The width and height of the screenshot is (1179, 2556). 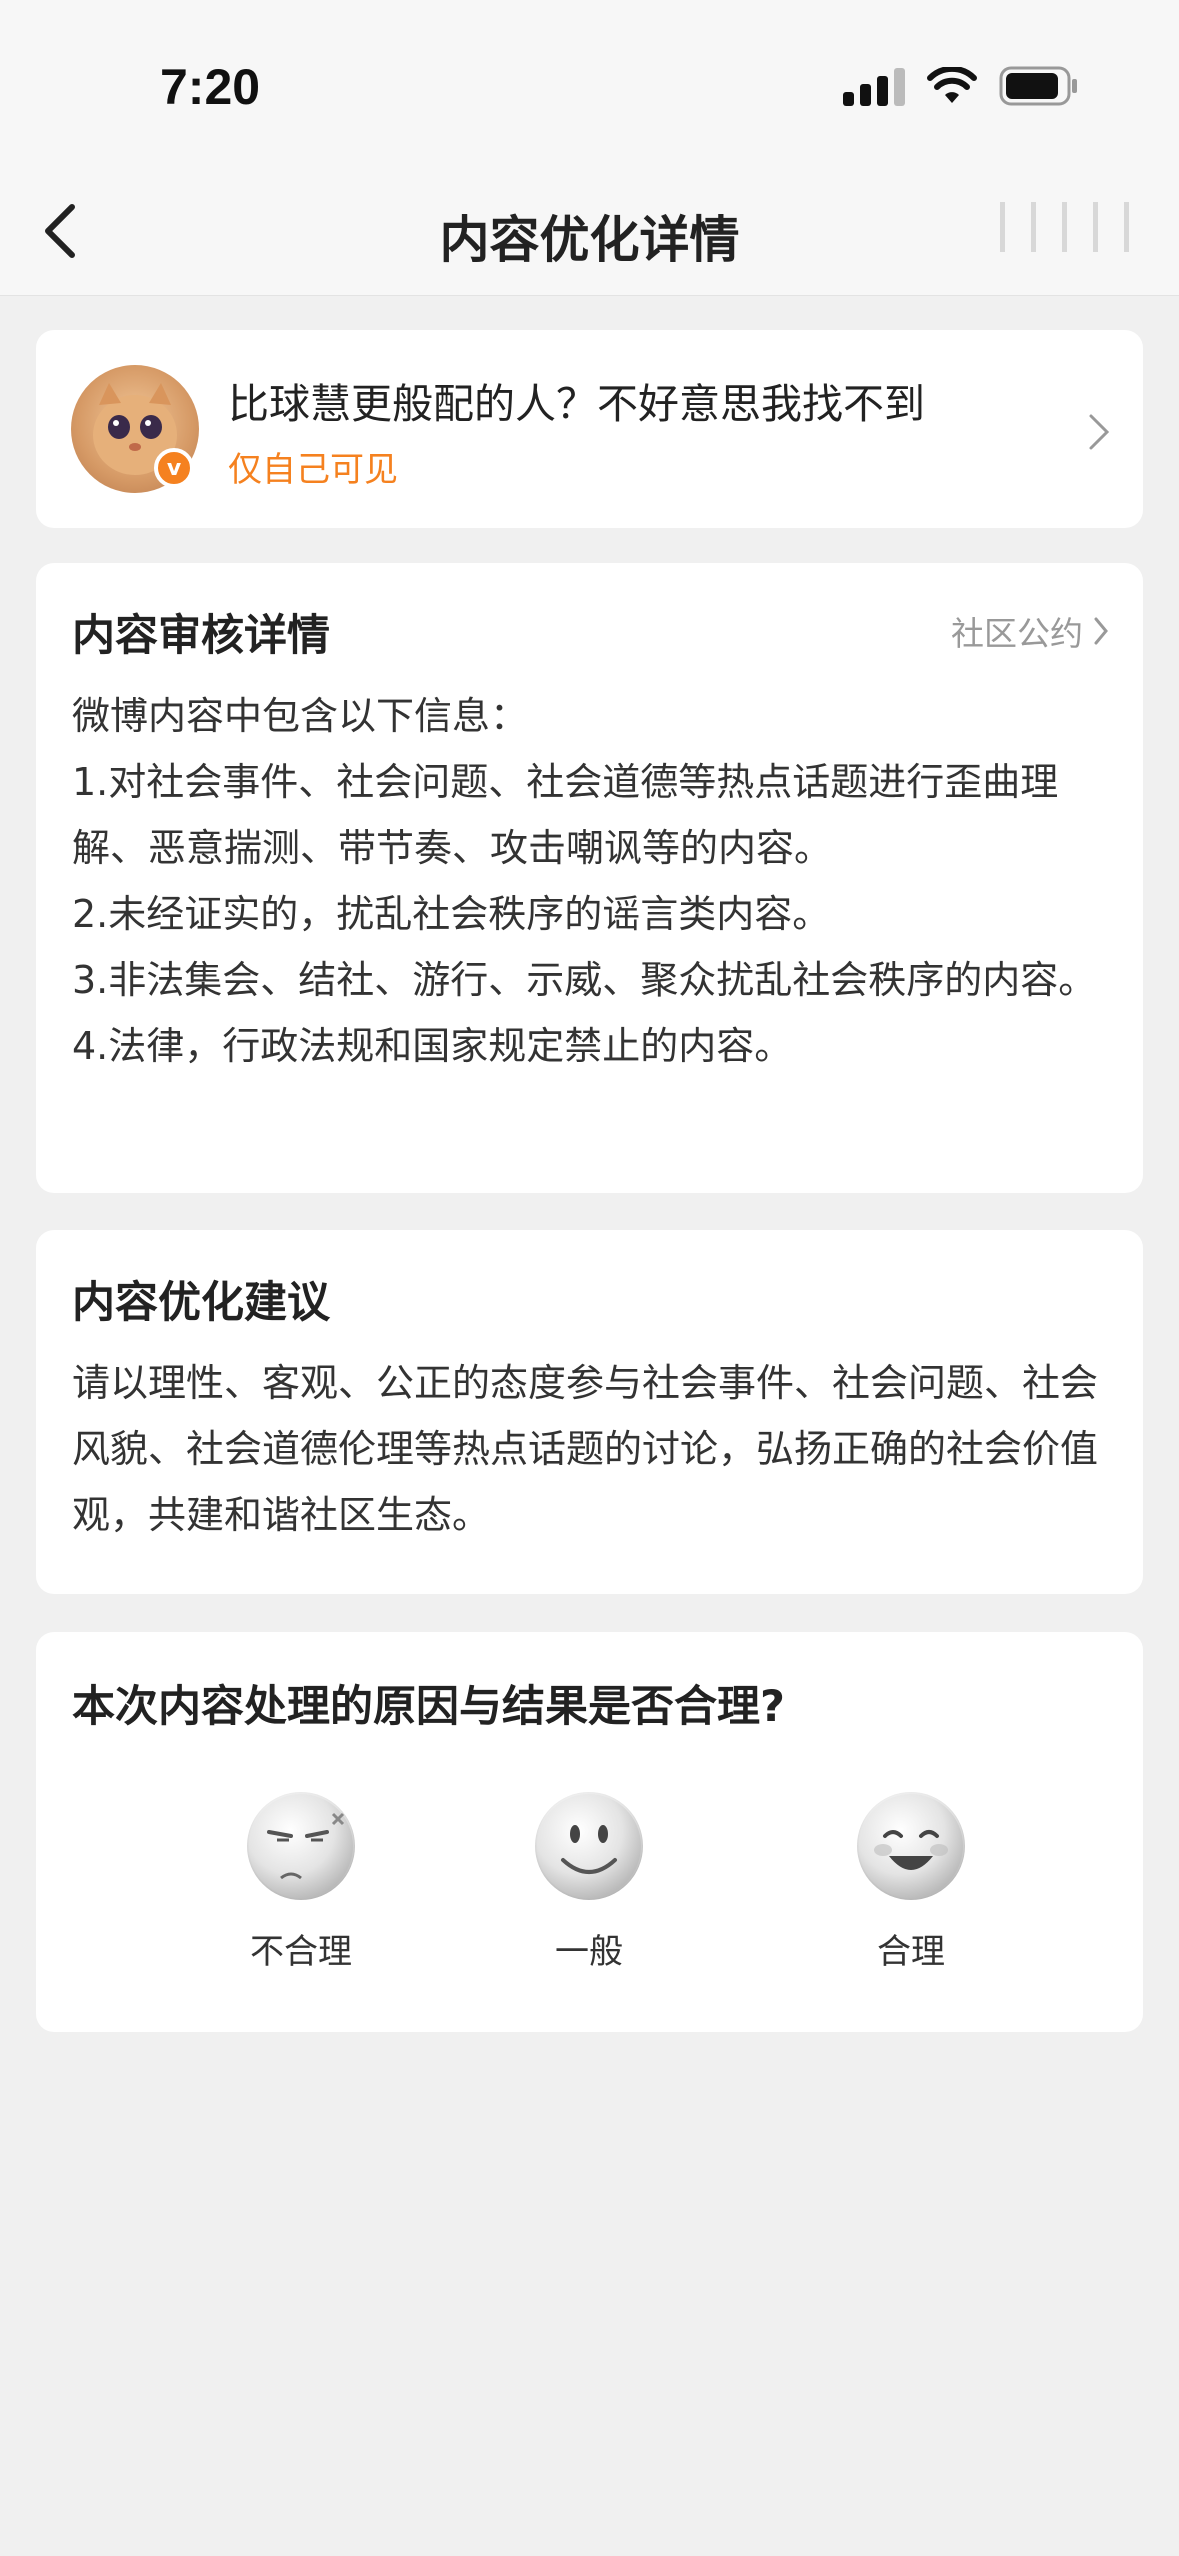 What do you see at coordinates (301, 1952) in the screenshot?
I see `feedback-option-label: 不合理` at bounding box center [301, 1952].